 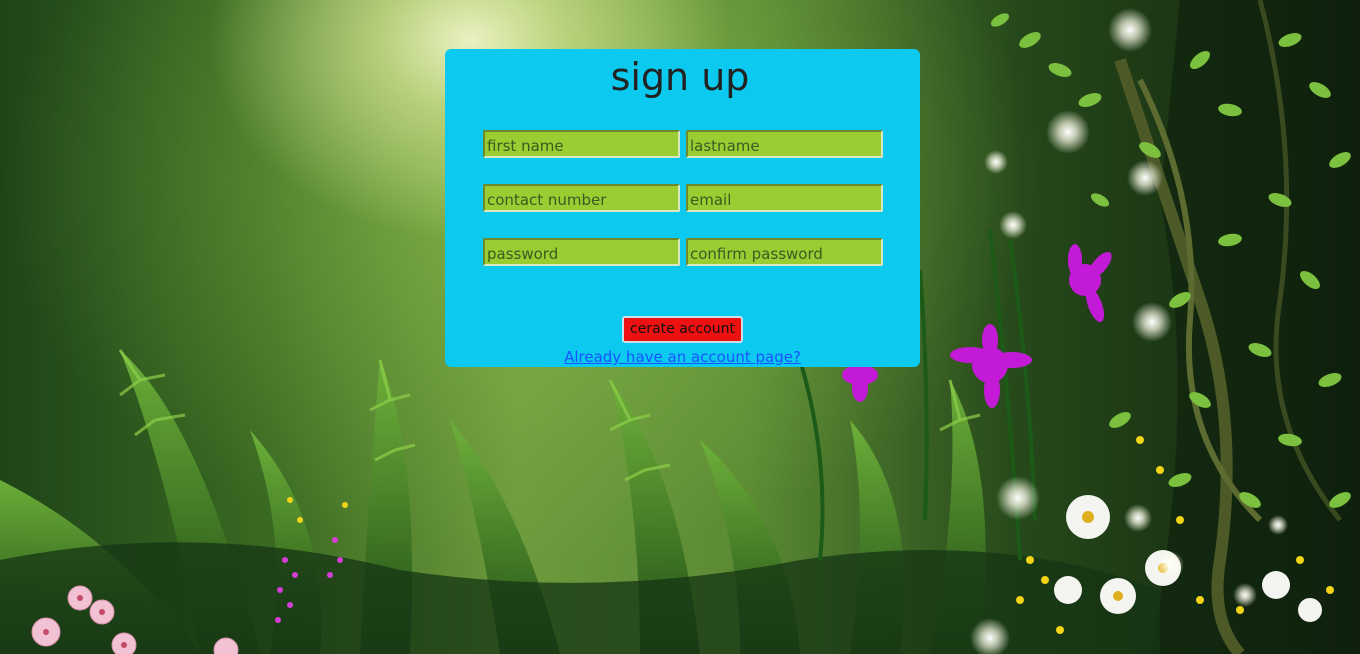 What do you see at coordinates (680, 357) in the screenshot?
I see `login-link: Already have an account page?` at bounding box center [680, 357].